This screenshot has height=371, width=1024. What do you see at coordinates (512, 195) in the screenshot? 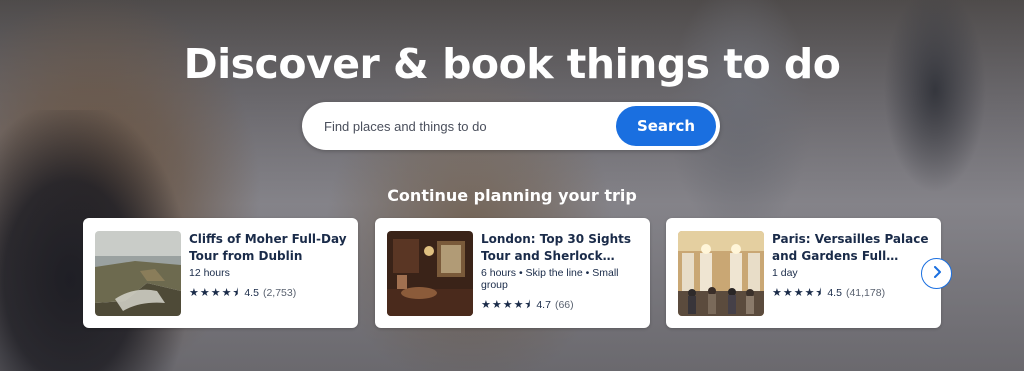
I see `section-title: Continue planning your trip` at bounding box center [512, 195].